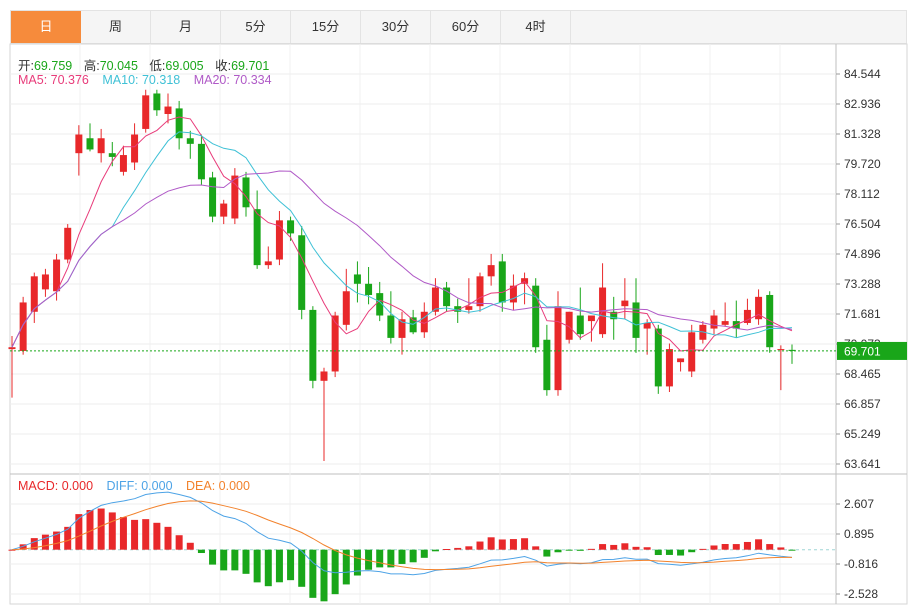 Image resolution: width=916 pixels, height=606 pixels. I want to click on price-tick-label-5: 76.504, so click(862, 224).